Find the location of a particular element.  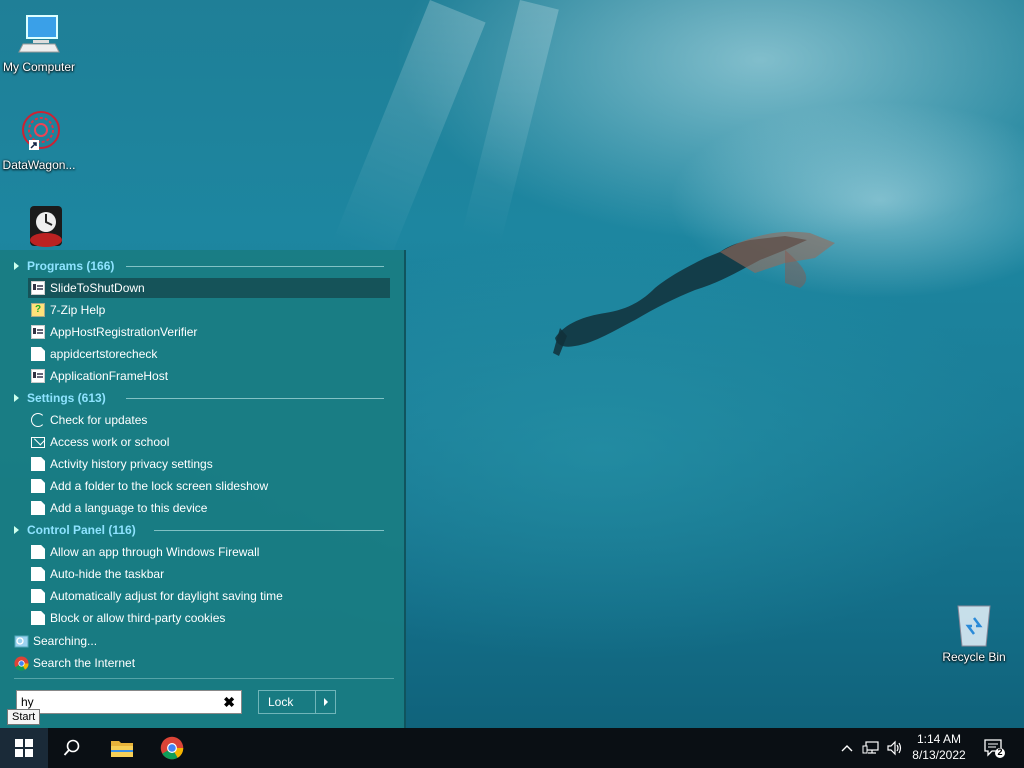

item-label: Auto-hide the taskbar is located at coordinates (107, 574).